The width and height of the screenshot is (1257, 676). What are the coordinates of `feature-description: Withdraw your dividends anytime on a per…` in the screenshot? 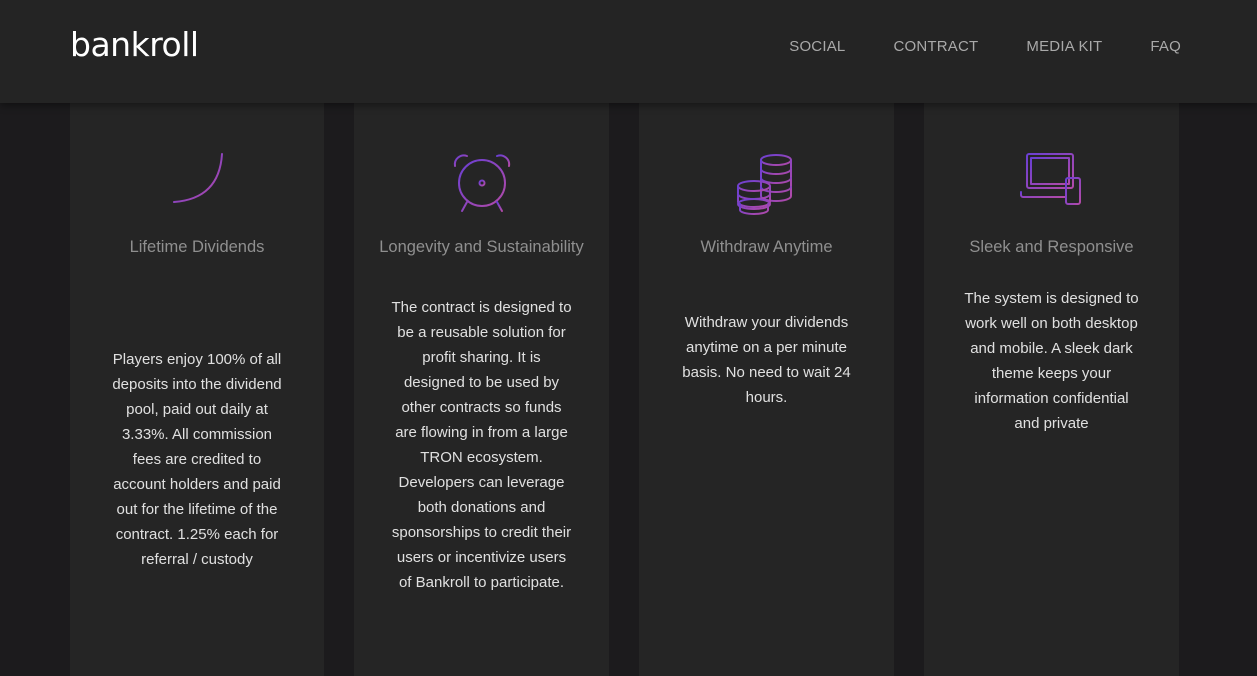 It's located at (766, 360).